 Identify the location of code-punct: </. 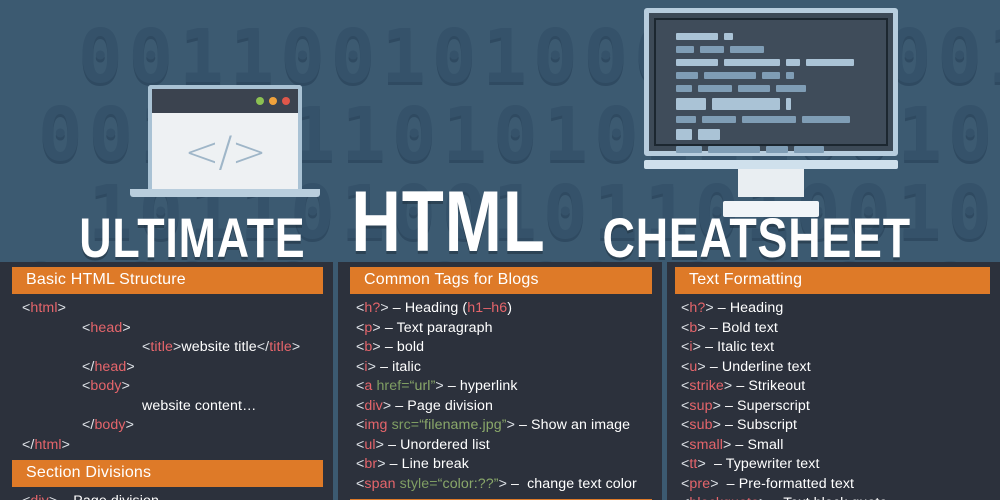
(263, 347).